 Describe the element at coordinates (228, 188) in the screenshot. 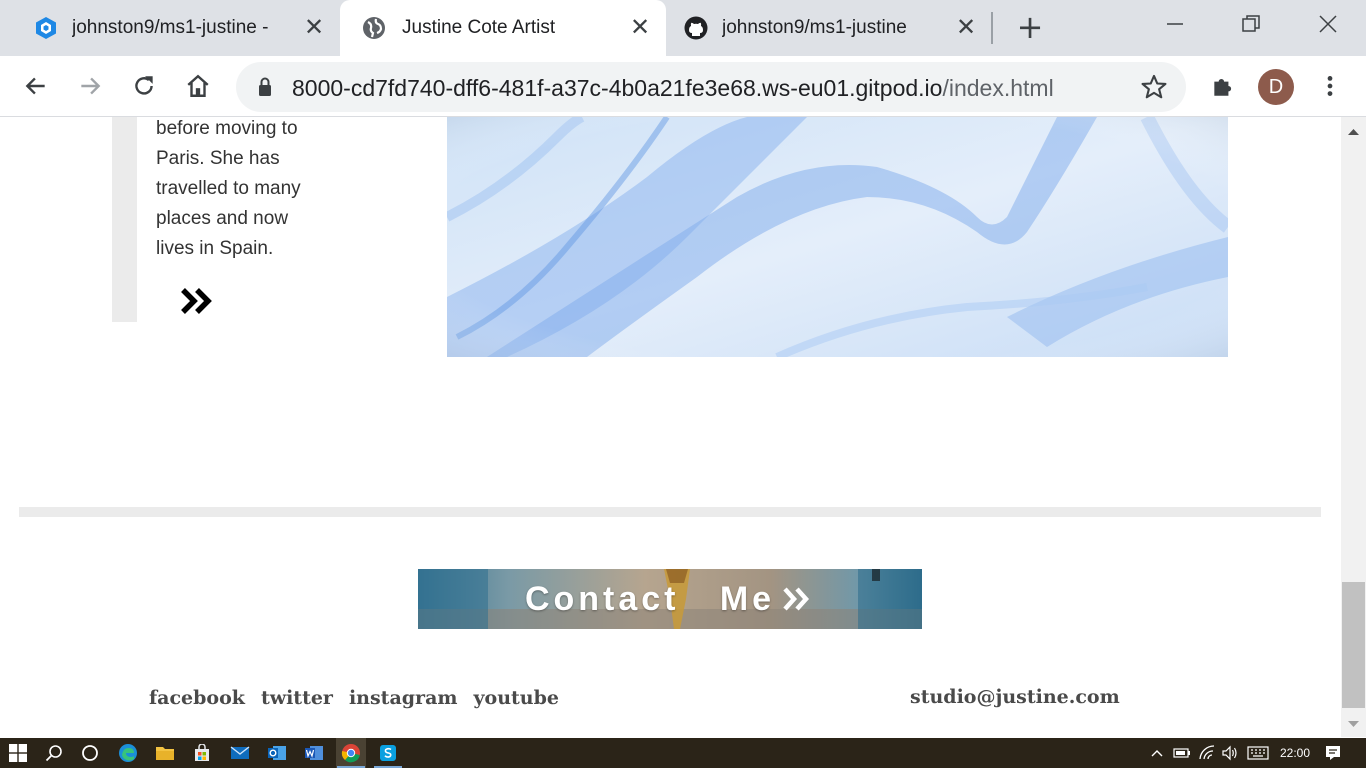

I see `bio-line: travelled to many` at that location.